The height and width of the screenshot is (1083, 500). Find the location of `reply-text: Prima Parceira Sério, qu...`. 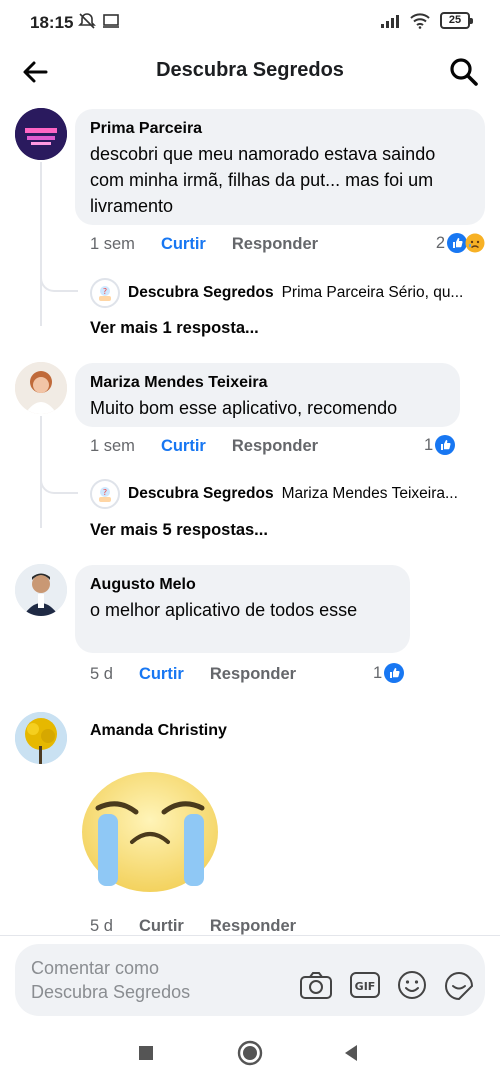

reply-text: Prima Parceira Sério, qu... is located at coordinates (372, 292).